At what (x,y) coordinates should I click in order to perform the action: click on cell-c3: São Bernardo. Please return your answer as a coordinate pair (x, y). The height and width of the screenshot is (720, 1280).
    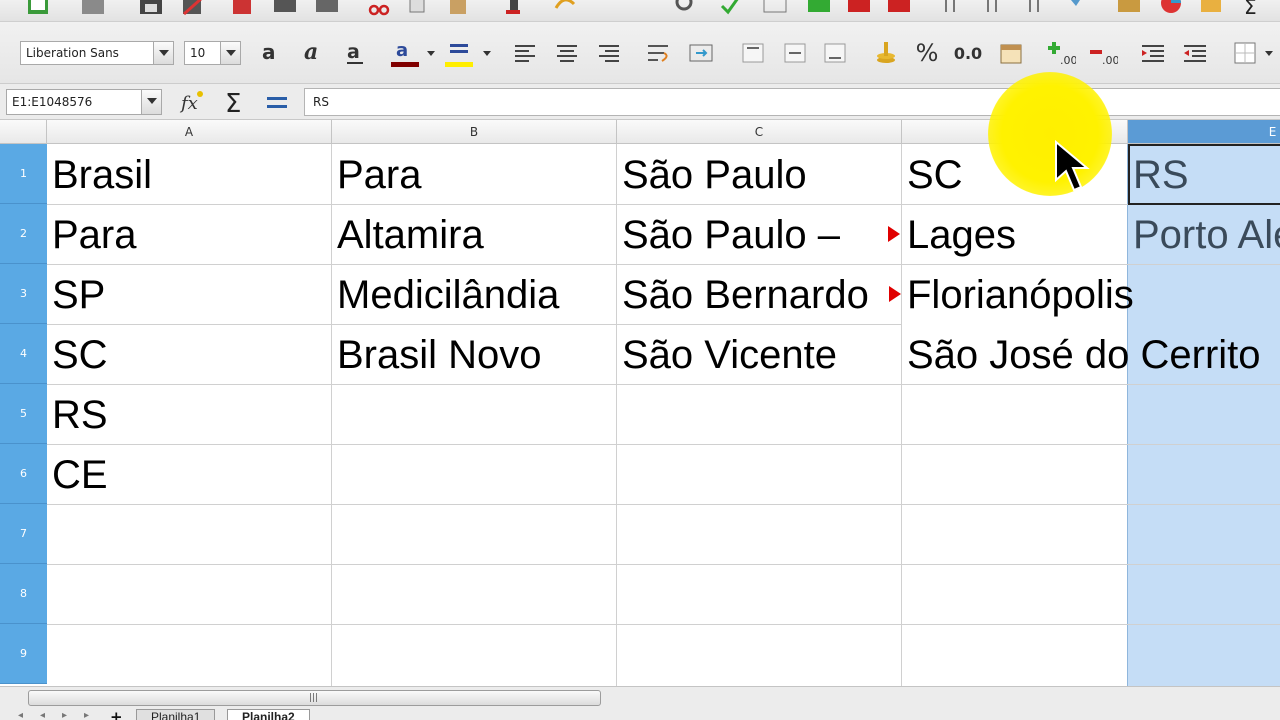
    Looking at the image, I should click on (753, 294).